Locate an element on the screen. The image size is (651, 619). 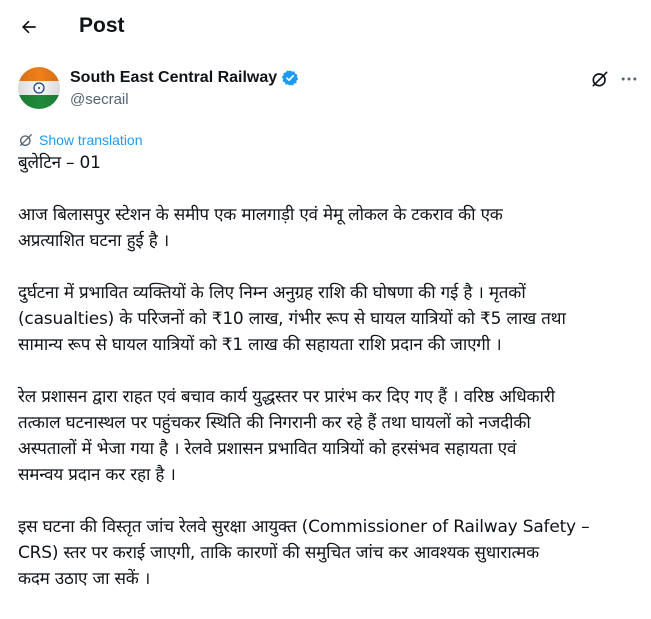
more-horizontal-icon is located at coordinates (629, 79).